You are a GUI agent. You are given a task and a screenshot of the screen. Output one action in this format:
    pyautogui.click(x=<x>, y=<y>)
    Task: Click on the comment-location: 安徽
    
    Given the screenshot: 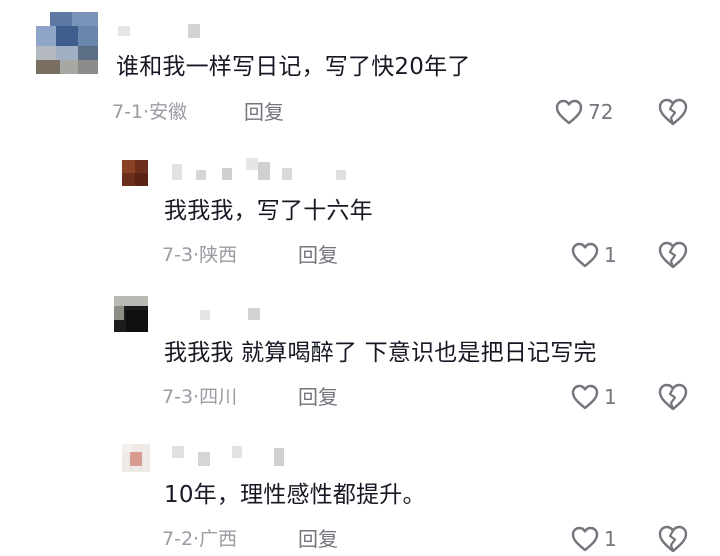 What is the action you would take?
    pyautogui.click(x=168, y=112)
    